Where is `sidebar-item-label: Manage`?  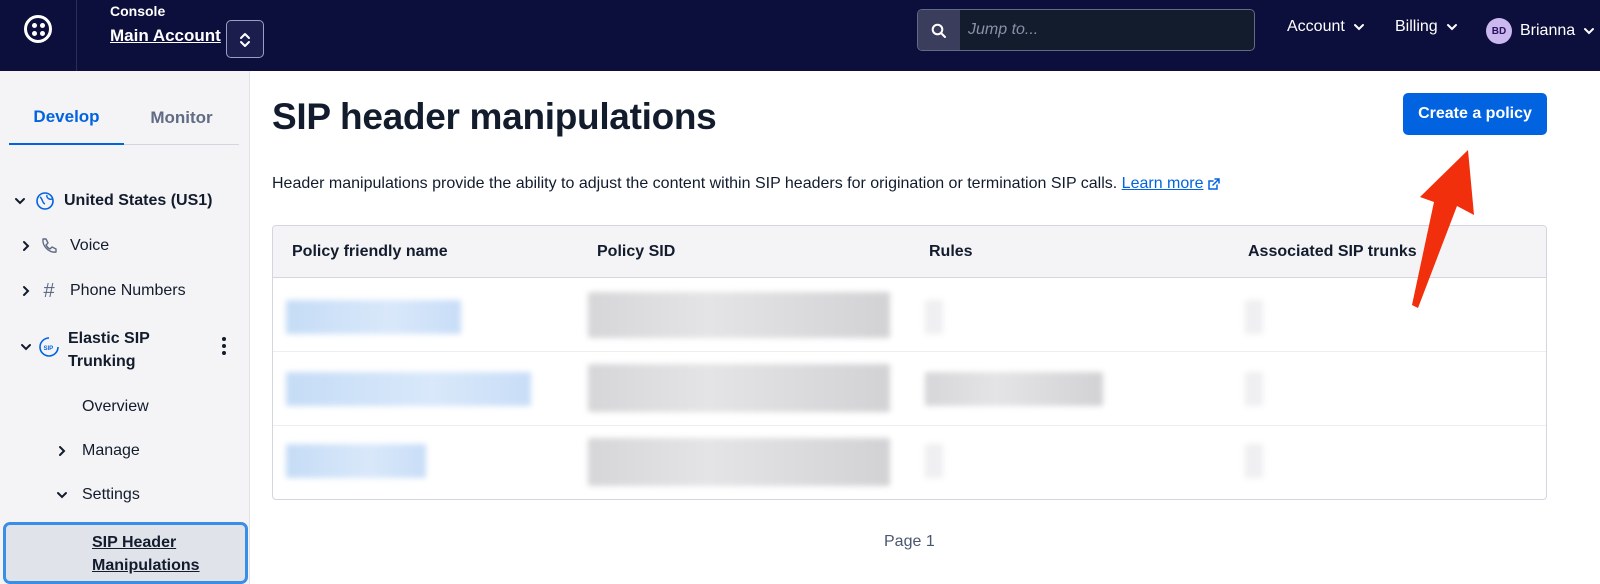 sidebar-item-label: Manage is located at coordinates (111, 450).